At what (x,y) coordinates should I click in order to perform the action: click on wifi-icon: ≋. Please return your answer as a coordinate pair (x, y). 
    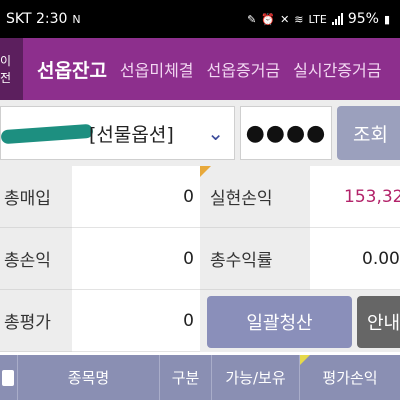
    Looking at the image, I should click on (299, 19).